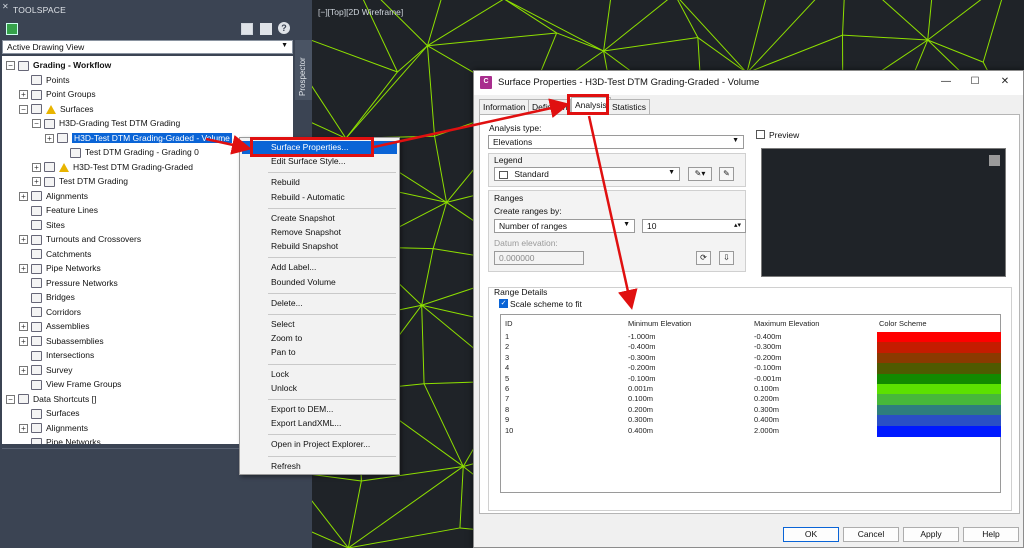 This screenshot has width=1024, height=548. What do you see at coordinates (319, 374) in the screenshot?
I see `menu-item: Lock` at bounding box center [319, 374].